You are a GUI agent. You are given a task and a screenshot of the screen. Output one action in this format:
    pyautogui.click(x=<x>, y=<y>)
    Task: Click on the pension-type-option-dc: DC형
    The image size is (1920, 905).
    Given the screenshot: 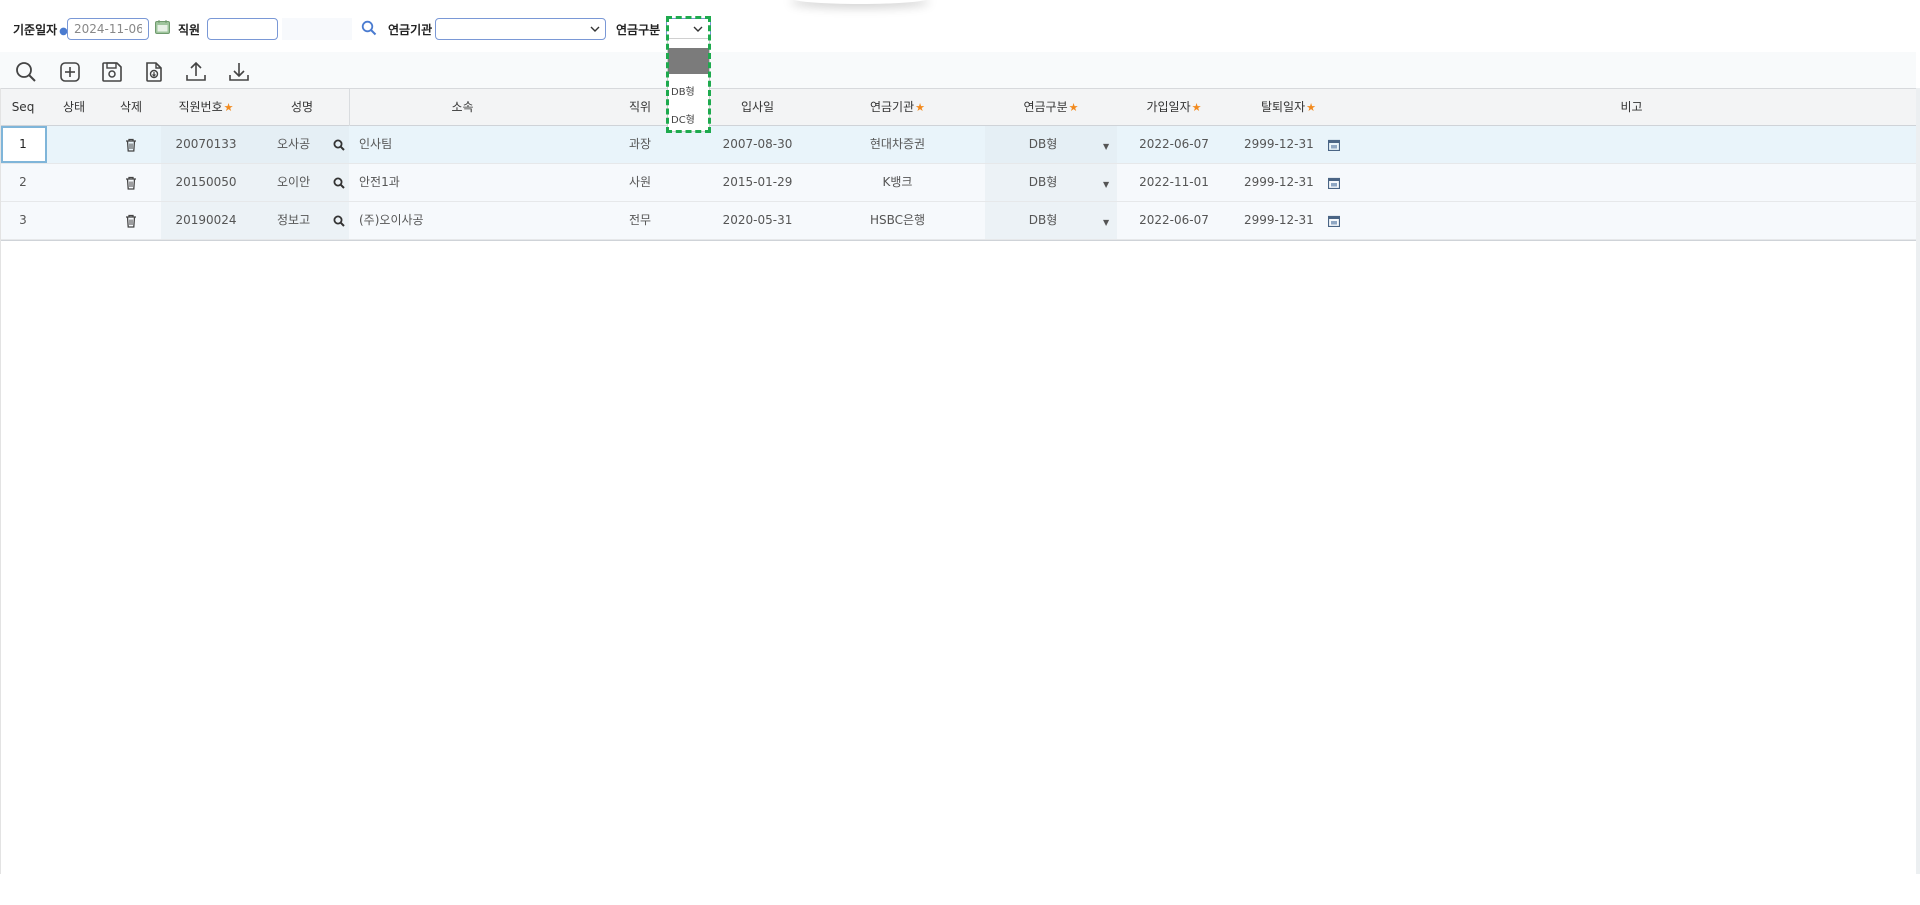 What is the action you would take?
    pyautogui.click(x=688, y=118)
    